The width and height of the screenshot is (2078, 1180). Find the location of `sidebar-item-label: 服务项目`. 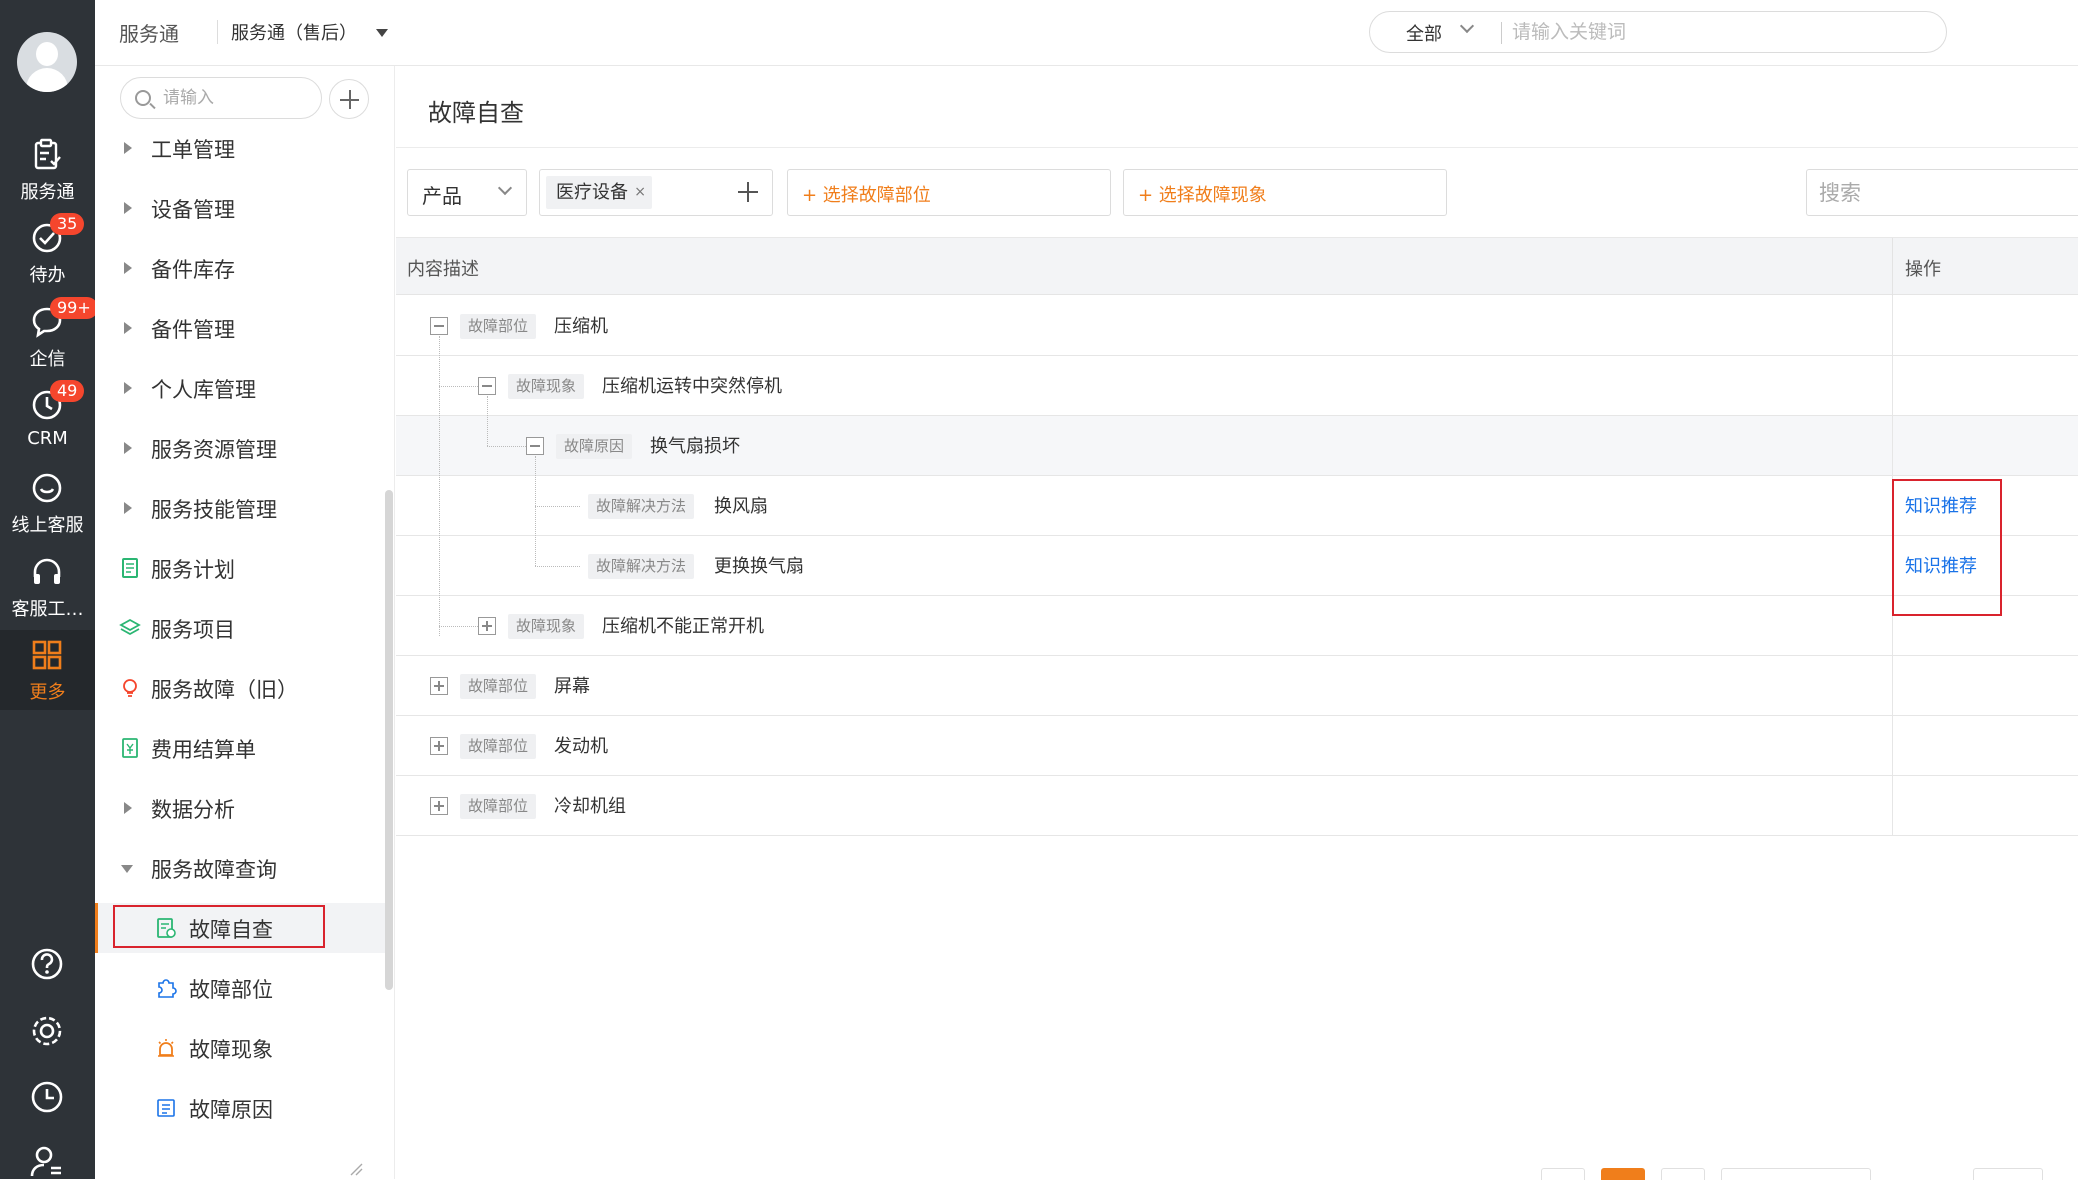

sidebar-item-label: 服务项目 is located at coordinates (193, 630).